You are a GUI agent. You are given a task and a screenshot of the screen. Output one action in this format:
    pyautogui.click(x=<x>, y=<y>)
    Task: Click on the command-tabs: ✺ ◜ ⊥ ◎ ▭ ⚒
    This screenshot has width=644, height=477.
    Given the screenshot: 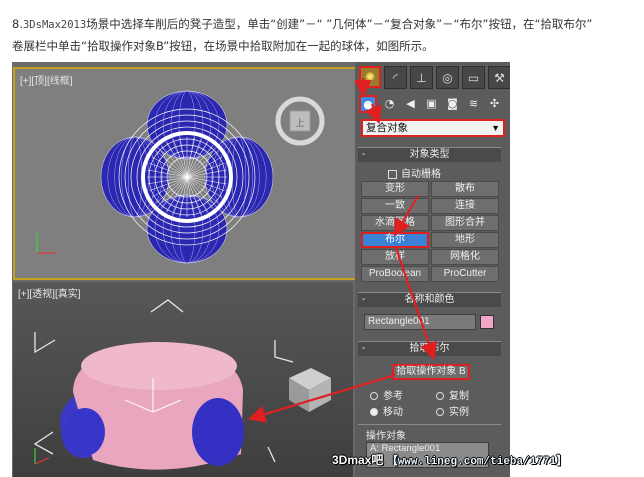 What is the action you would take?
    pyautogui.click(x=434, y=77)
    